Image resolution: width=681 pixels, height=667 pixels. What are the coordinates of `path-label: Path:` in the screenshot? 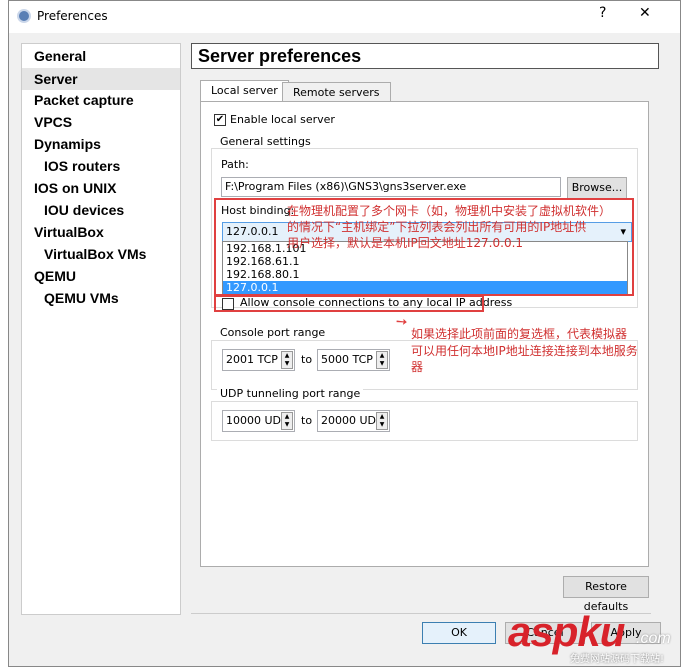 It's located at (235, 164).